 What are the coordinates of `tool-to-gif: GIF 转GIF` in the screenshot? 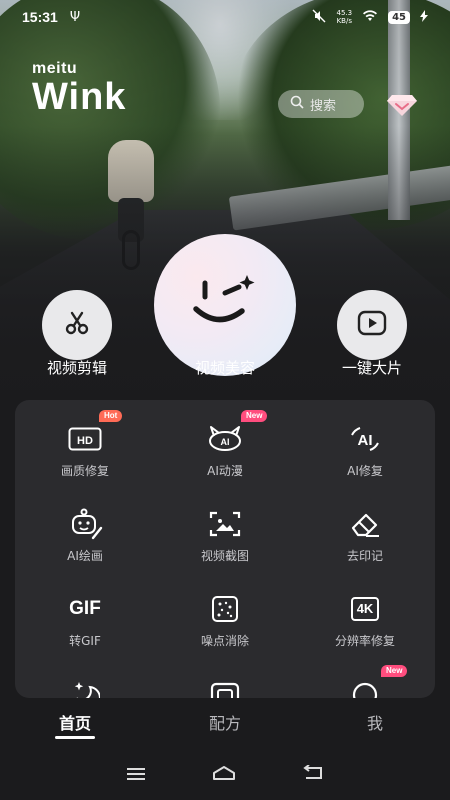 It's located at (85, 610).